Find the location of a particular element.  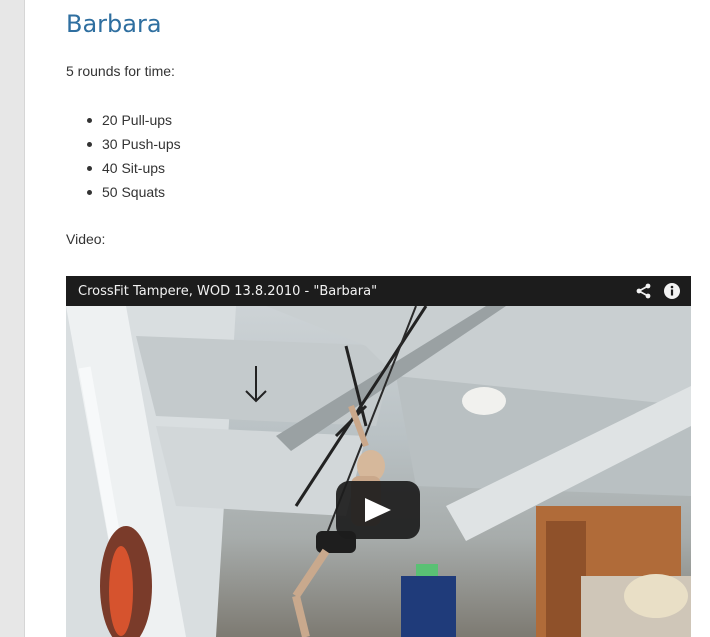

share-icon is located at coordinates (644, 293).